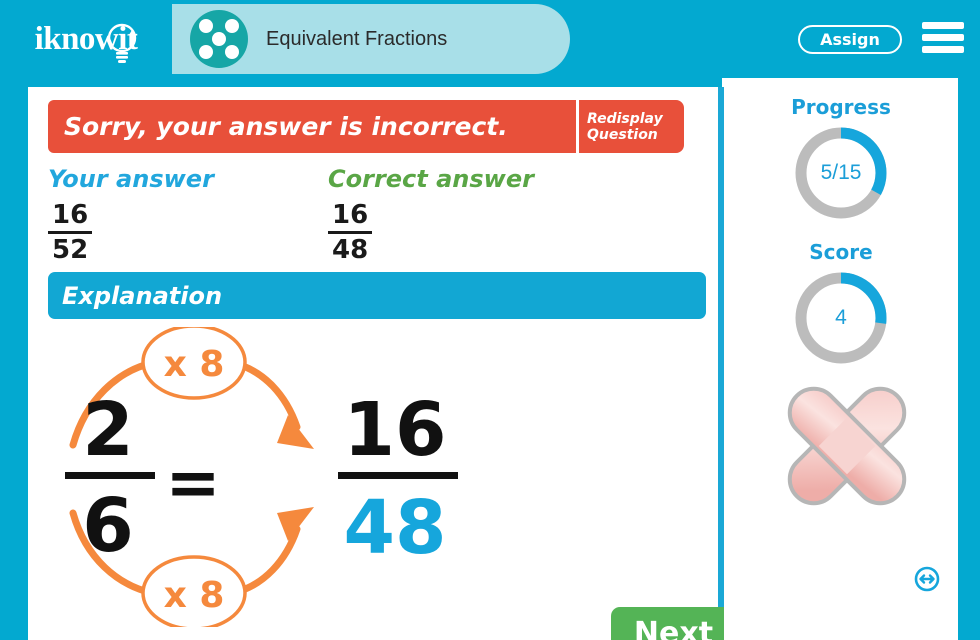  I want to click on verdict-banner: Sorry, your answer is incorrect., so click(312, 126).